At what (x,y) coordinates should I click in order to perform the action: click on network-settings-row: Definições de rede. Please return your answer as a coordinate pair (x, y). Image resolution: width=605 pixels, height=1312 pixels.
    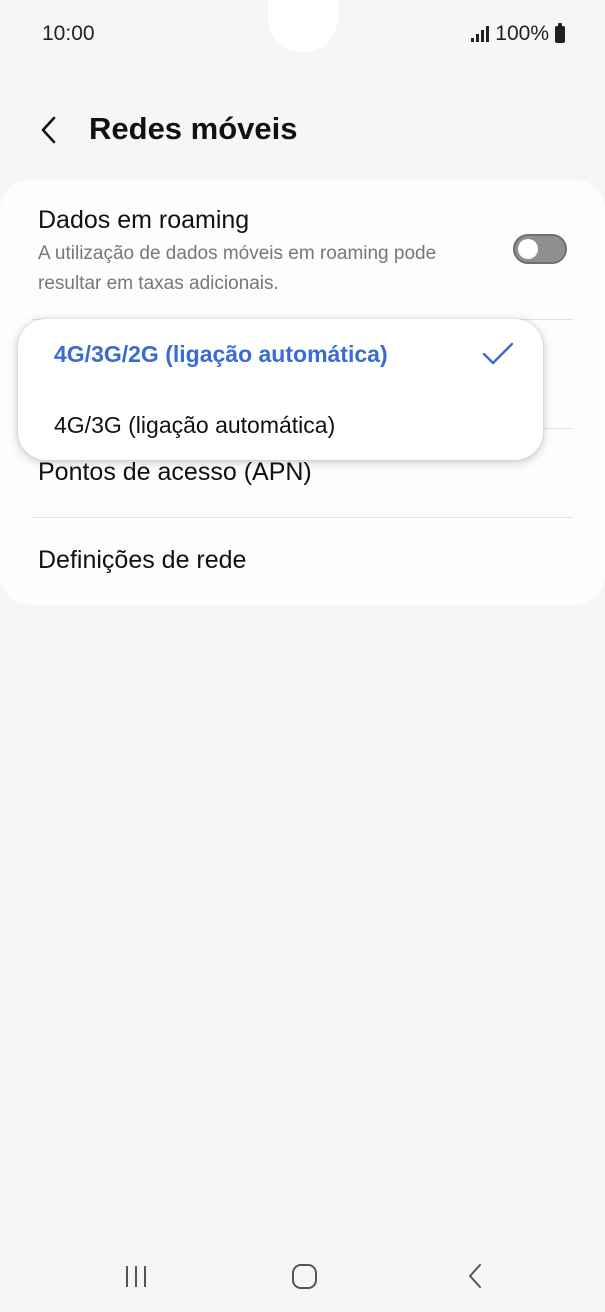
    Looking at the image, I should click on (302, 560).